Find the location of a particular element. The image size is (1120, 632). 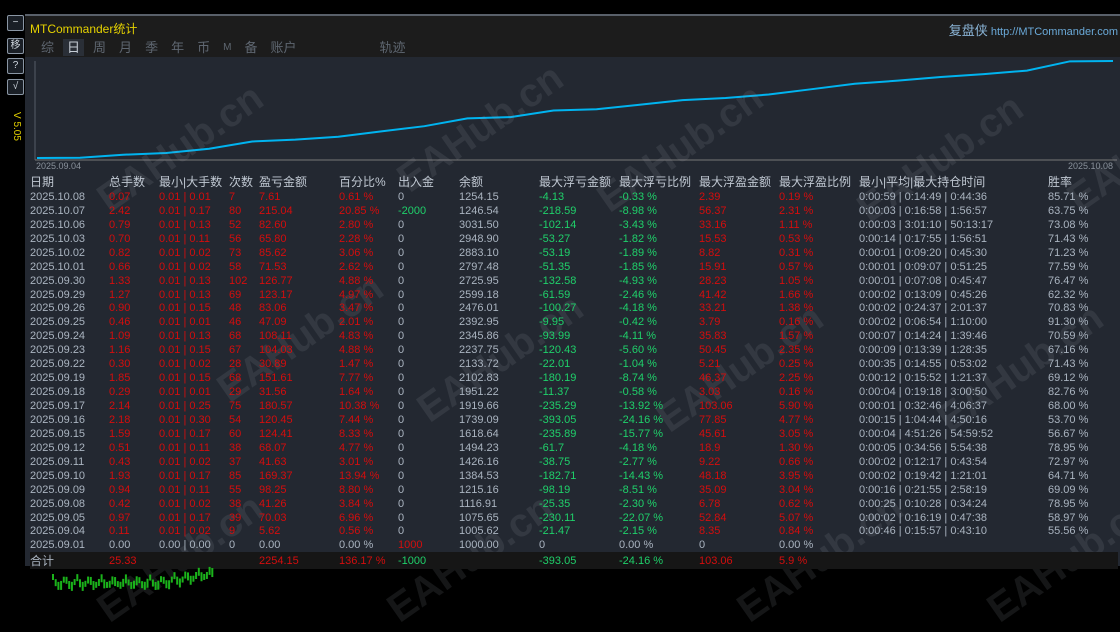

cell-0: 2025.09.29 is located at coordinates (58, 294).